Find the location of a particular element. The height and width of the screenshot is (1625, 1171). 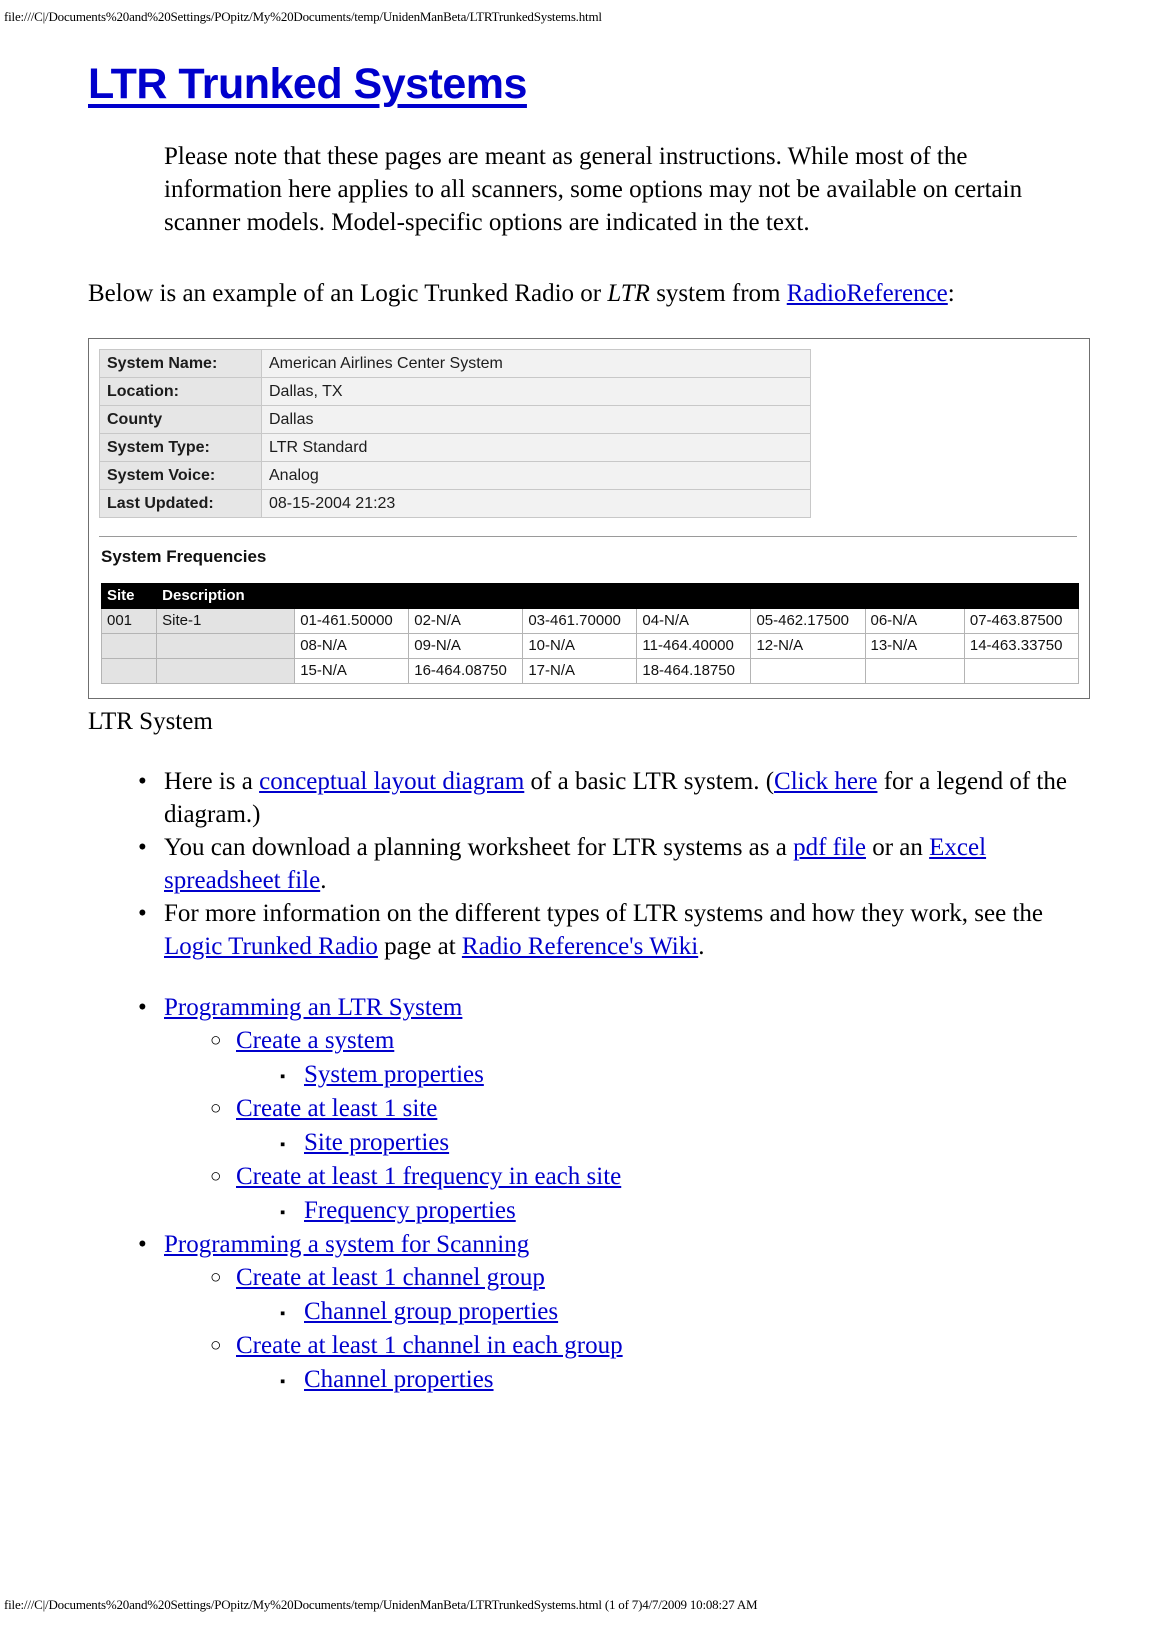

inline-link: Logic Trunked Radio is located at coordinates (271, 946).